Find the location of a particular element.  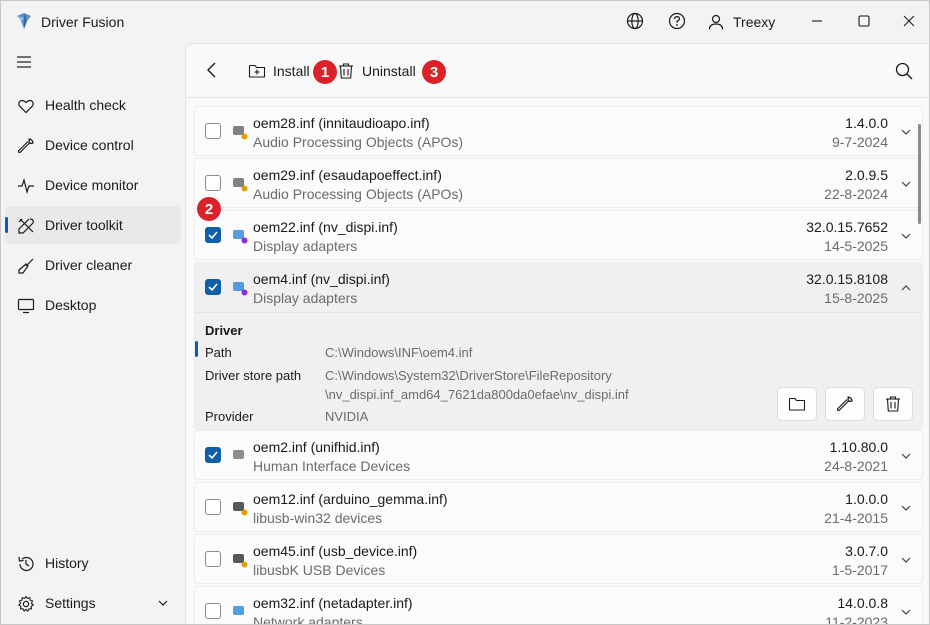

driver-version: 3.0.7.0 is located at coordinates (866, 551).